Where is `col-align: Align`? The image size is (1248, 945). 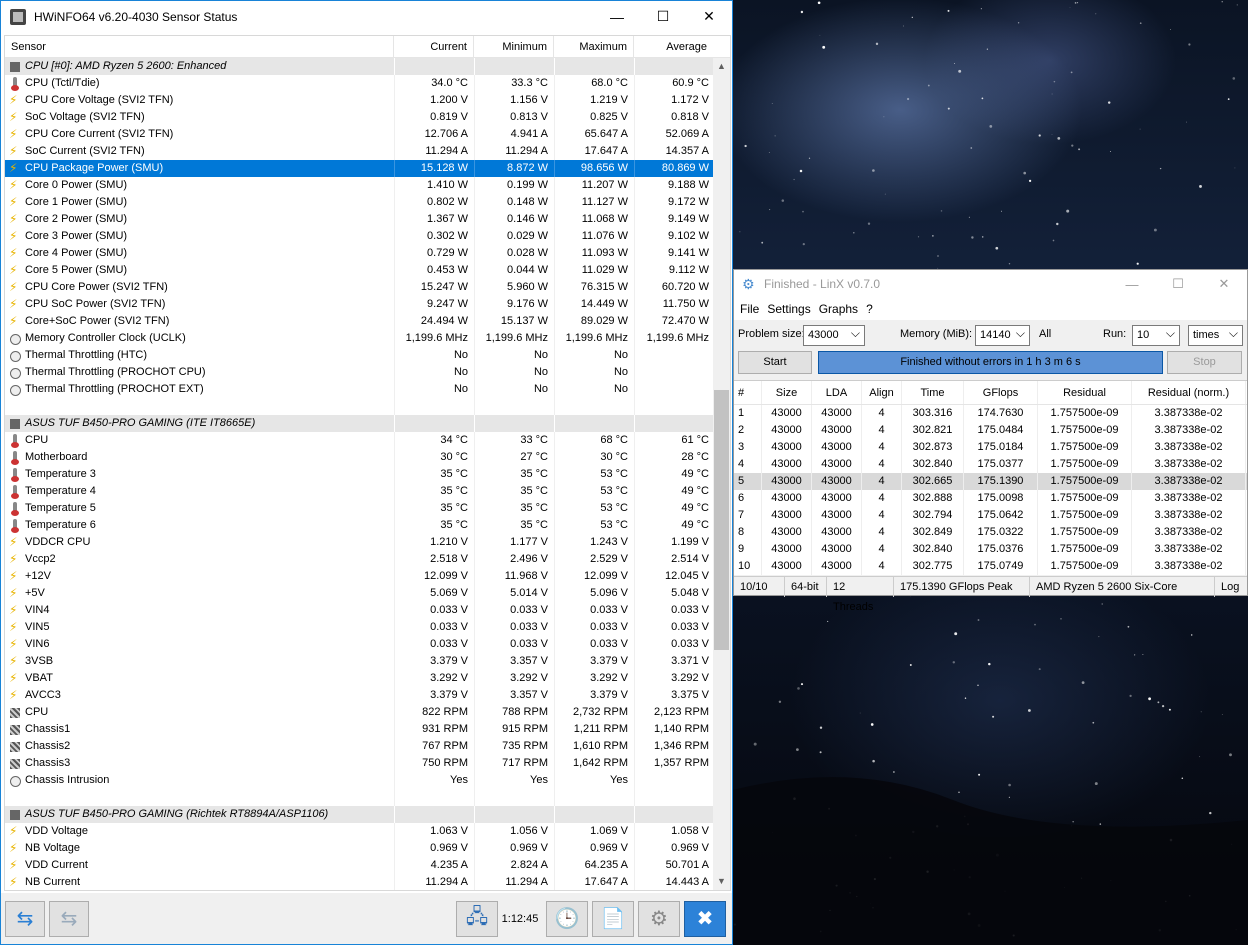 col-align: Align is located at coordinates (882, 392).